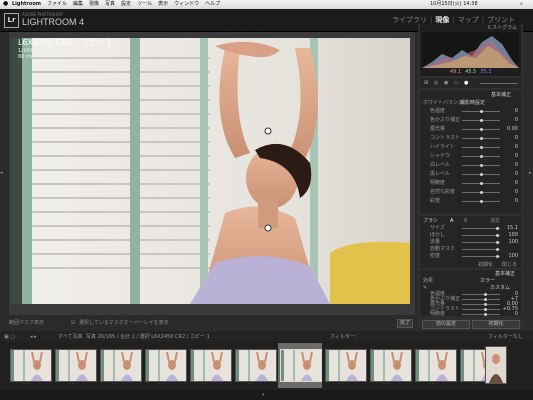  I want to click on source-label: すべて写真, so click(70, 337).